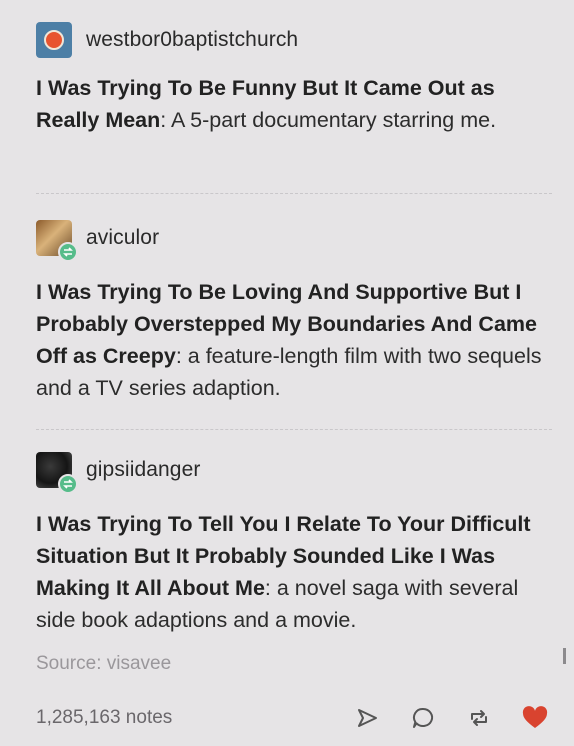 This screenshot has height=746, width=574. I want to click on username: aviculor, so click(122, 238).